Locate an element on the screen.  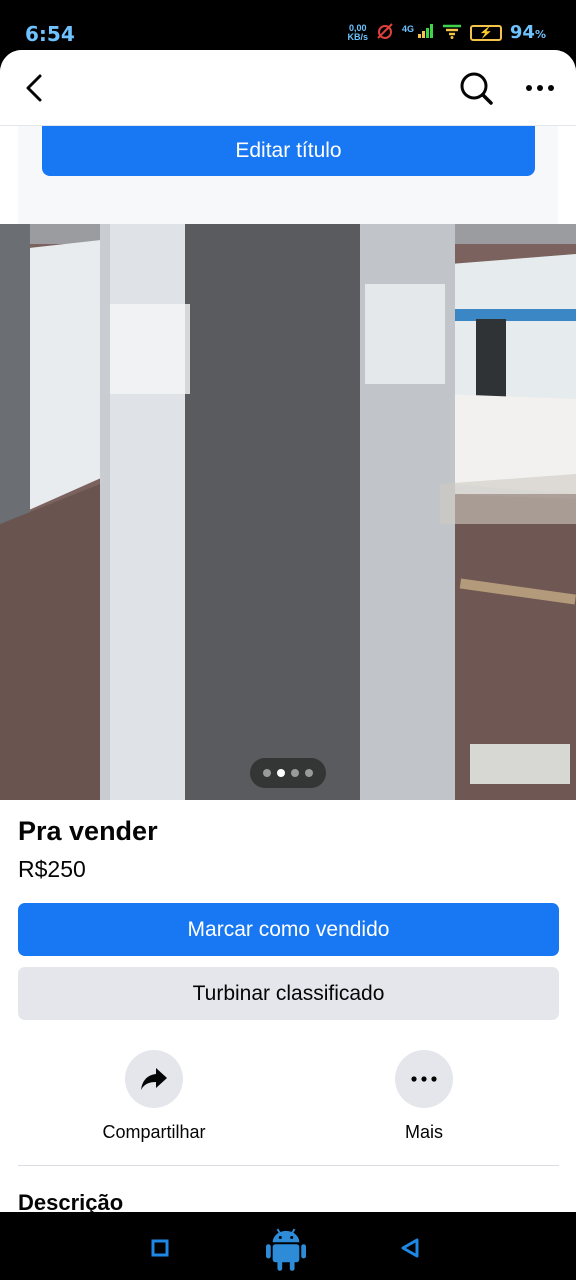
status-icons: 0,00 KB/s 4G ⚡ 94% is located at coordinates (446, 32).